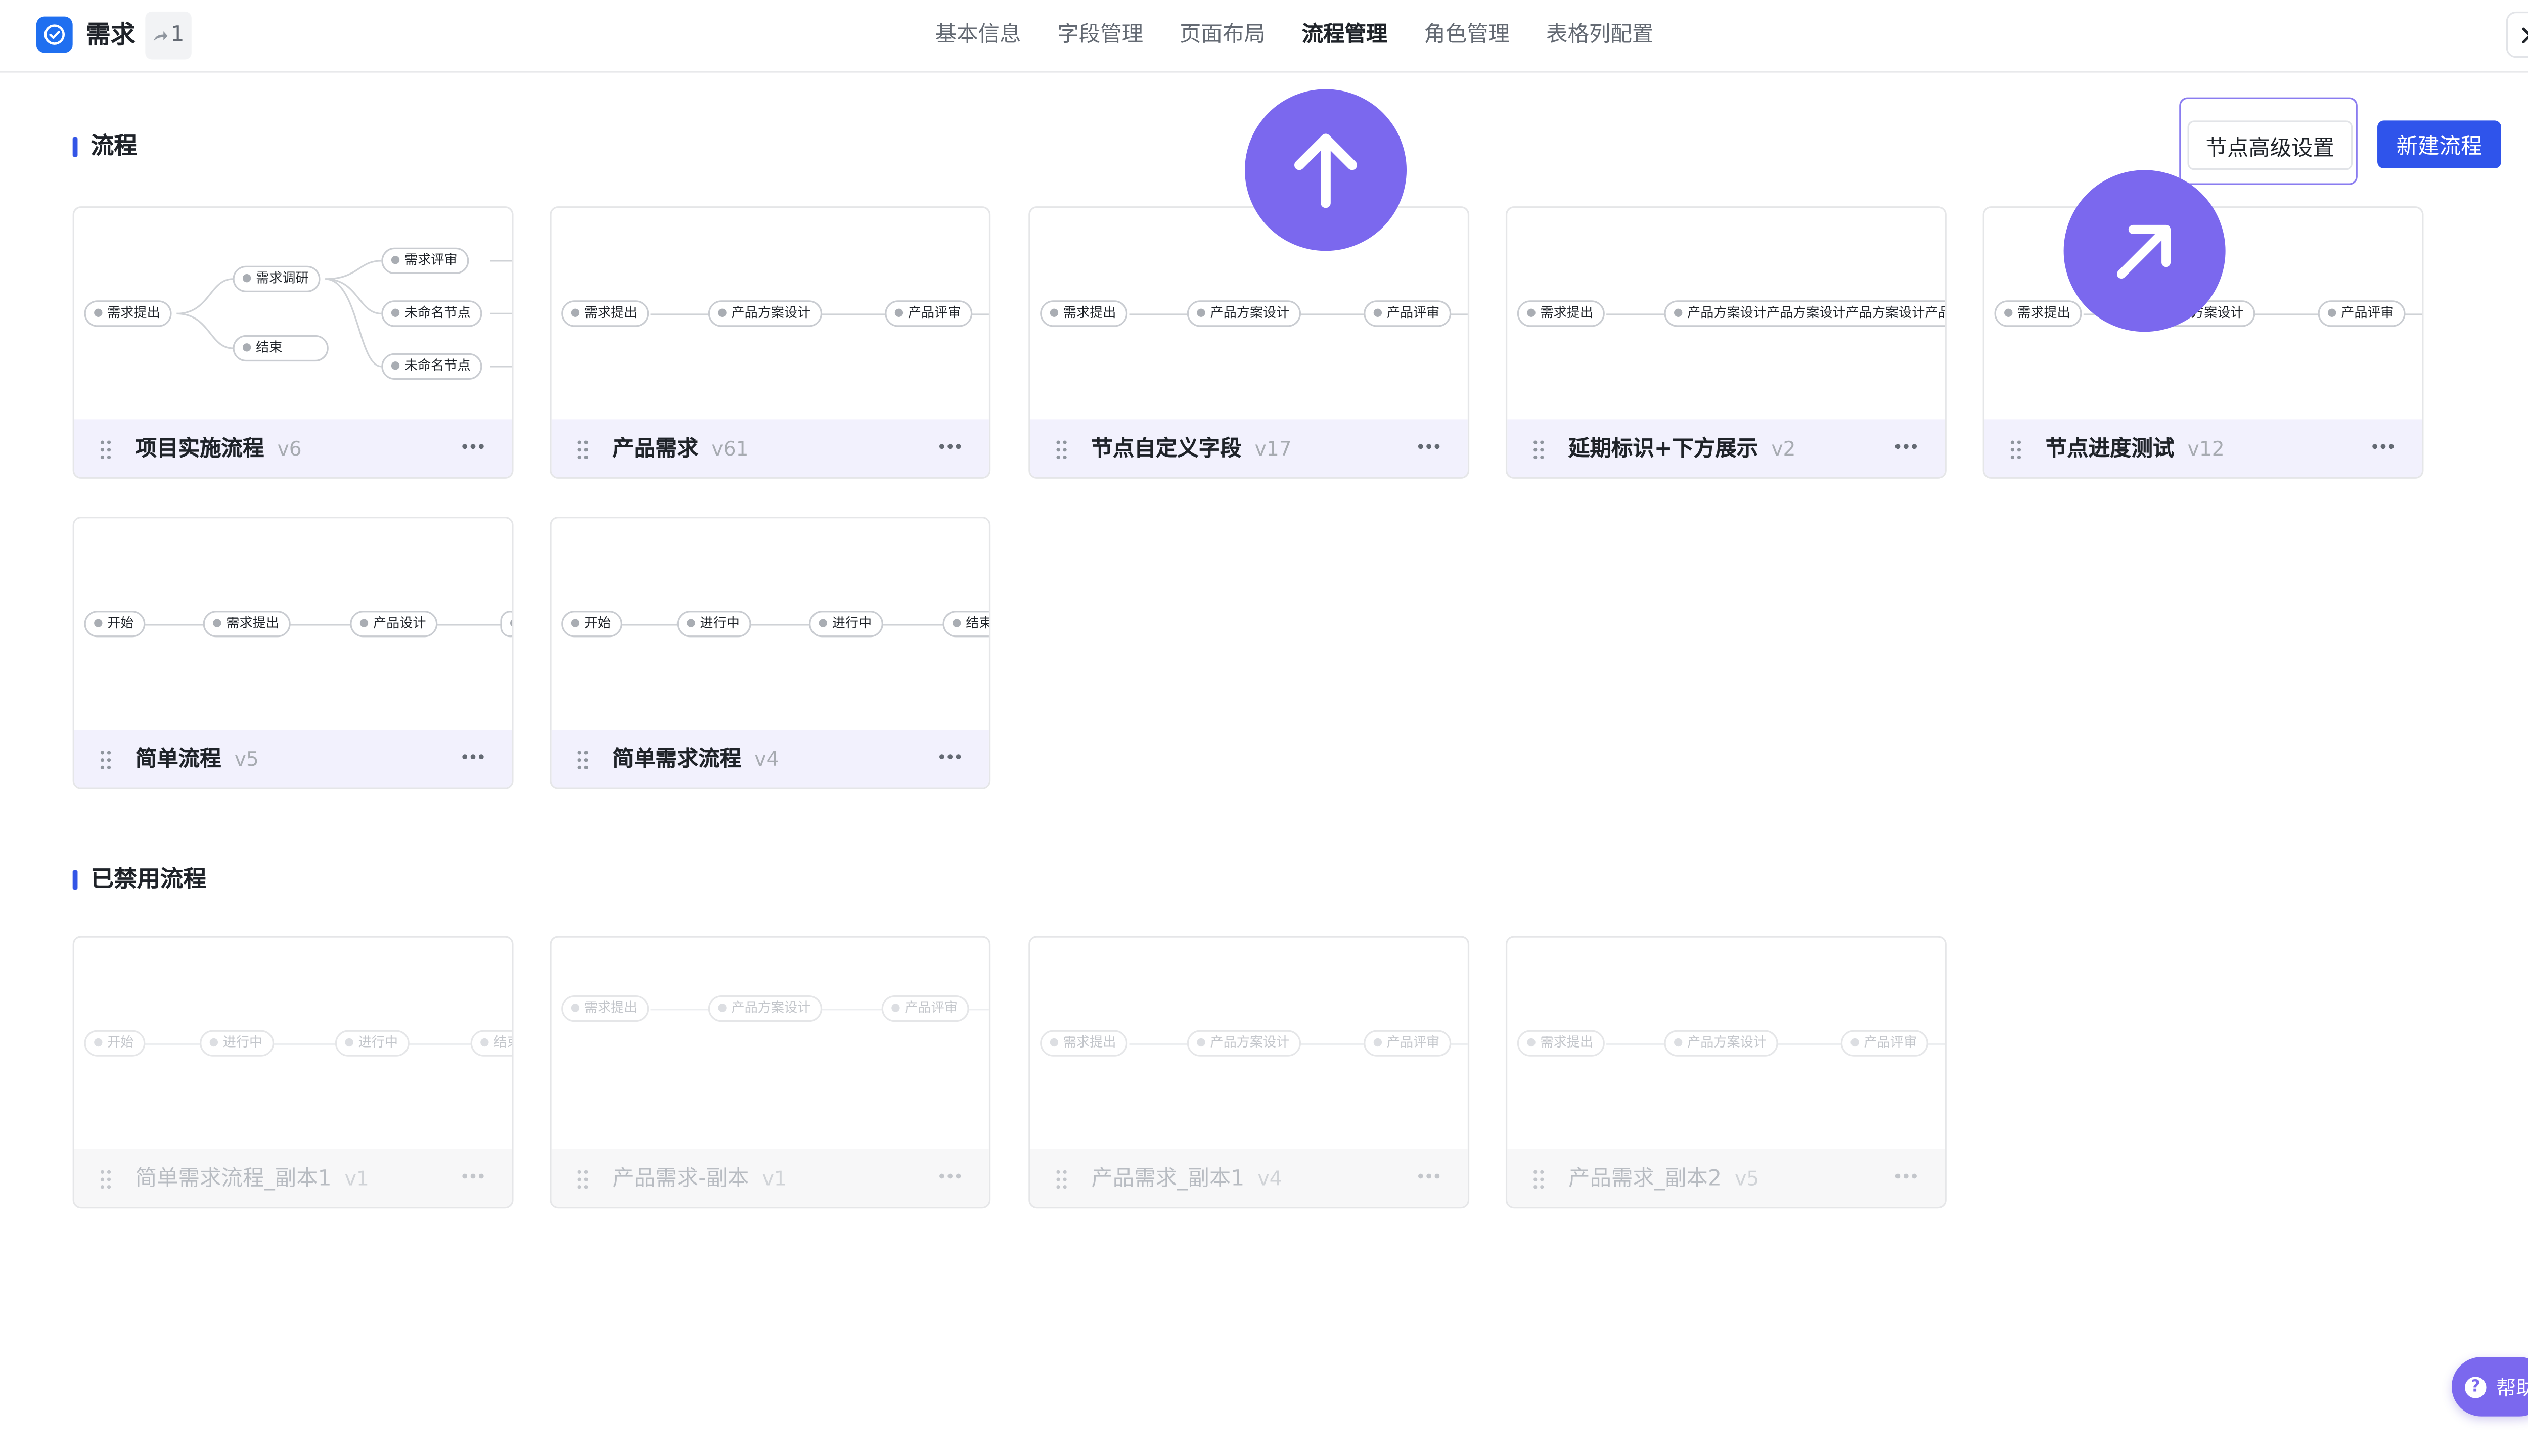 Image resolution: width=2528 pixels, height=1456 pixels. Describe the element at coordinates (2476, 1387) in the screenshot. I see `question-circle-icon: ?` at that location.